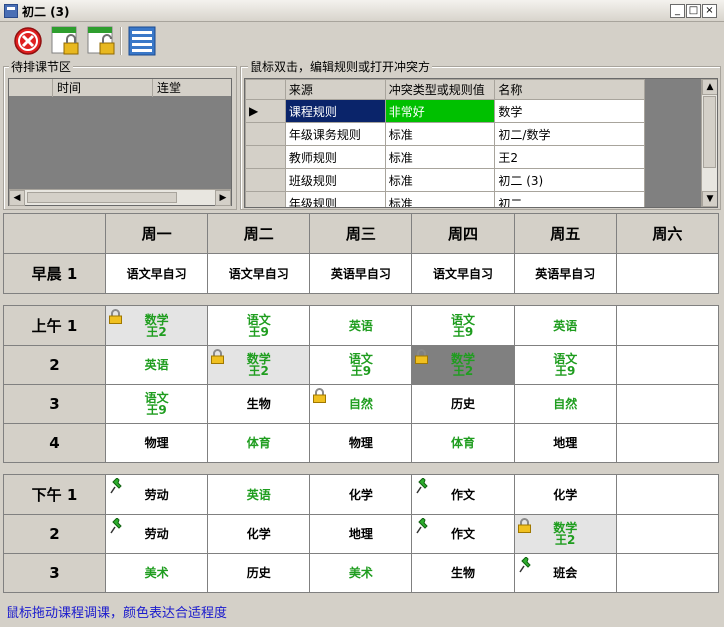 This screenshot has width=724, height=627. Describe the element at coordinates (142, 41) in the screenshot. I see `list-button` at that location.